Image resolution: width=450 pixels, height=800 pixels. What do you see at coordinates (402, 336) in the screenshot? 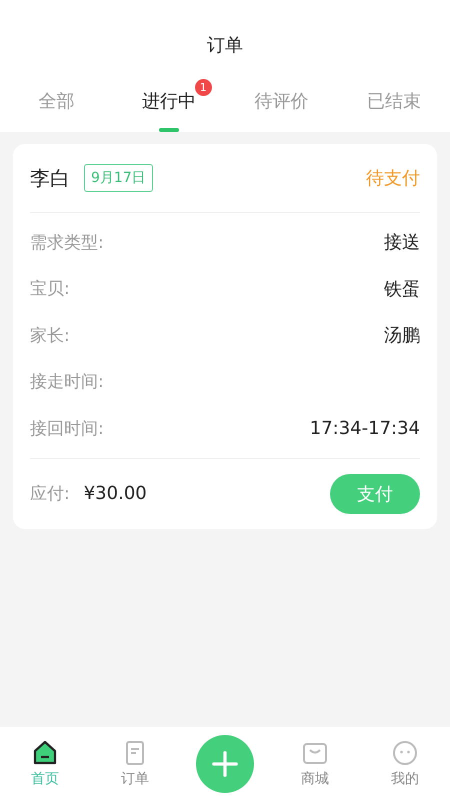
I see `field-value: 汤鹏` at bounding box center [402, 336].